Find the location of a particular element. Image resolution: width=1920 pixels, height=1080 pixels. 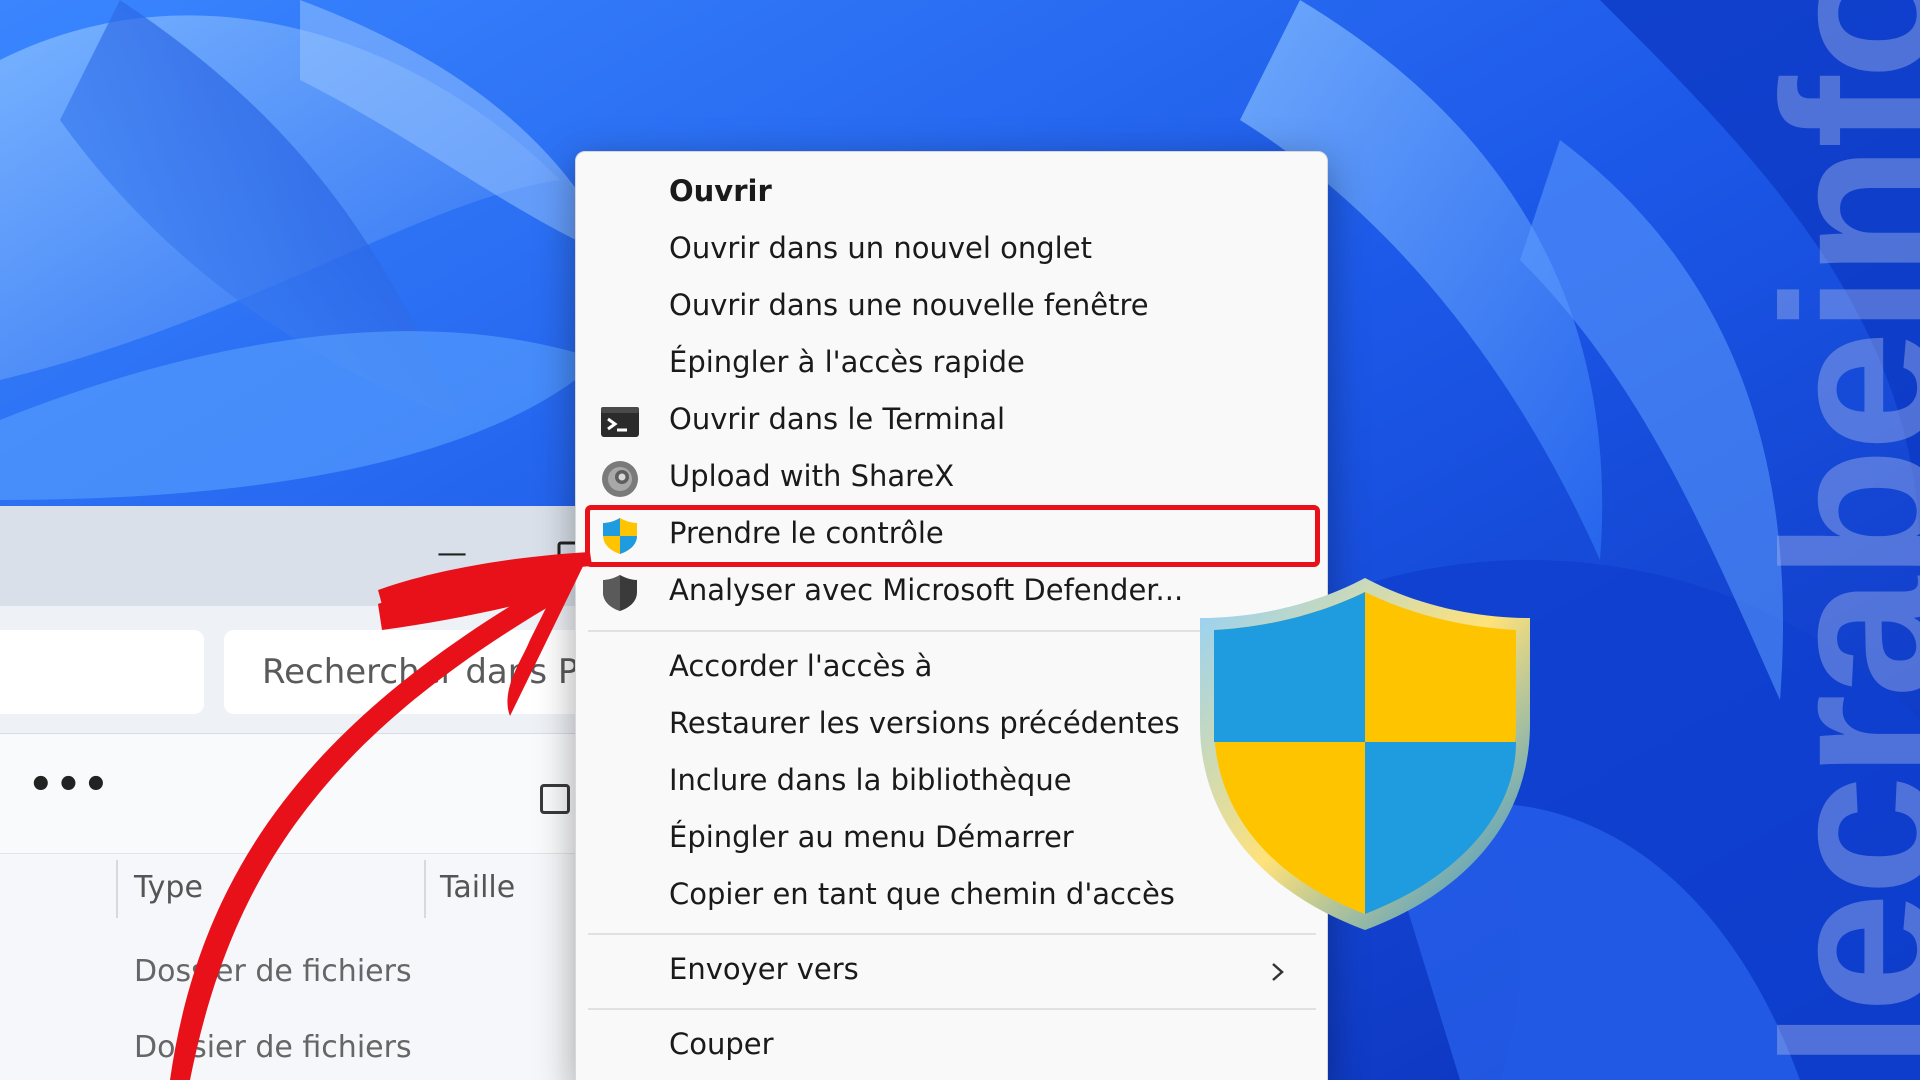

menu-item-label: Ouvrir dans une nouvelle fenêtre is located at coordinates (909, 305).